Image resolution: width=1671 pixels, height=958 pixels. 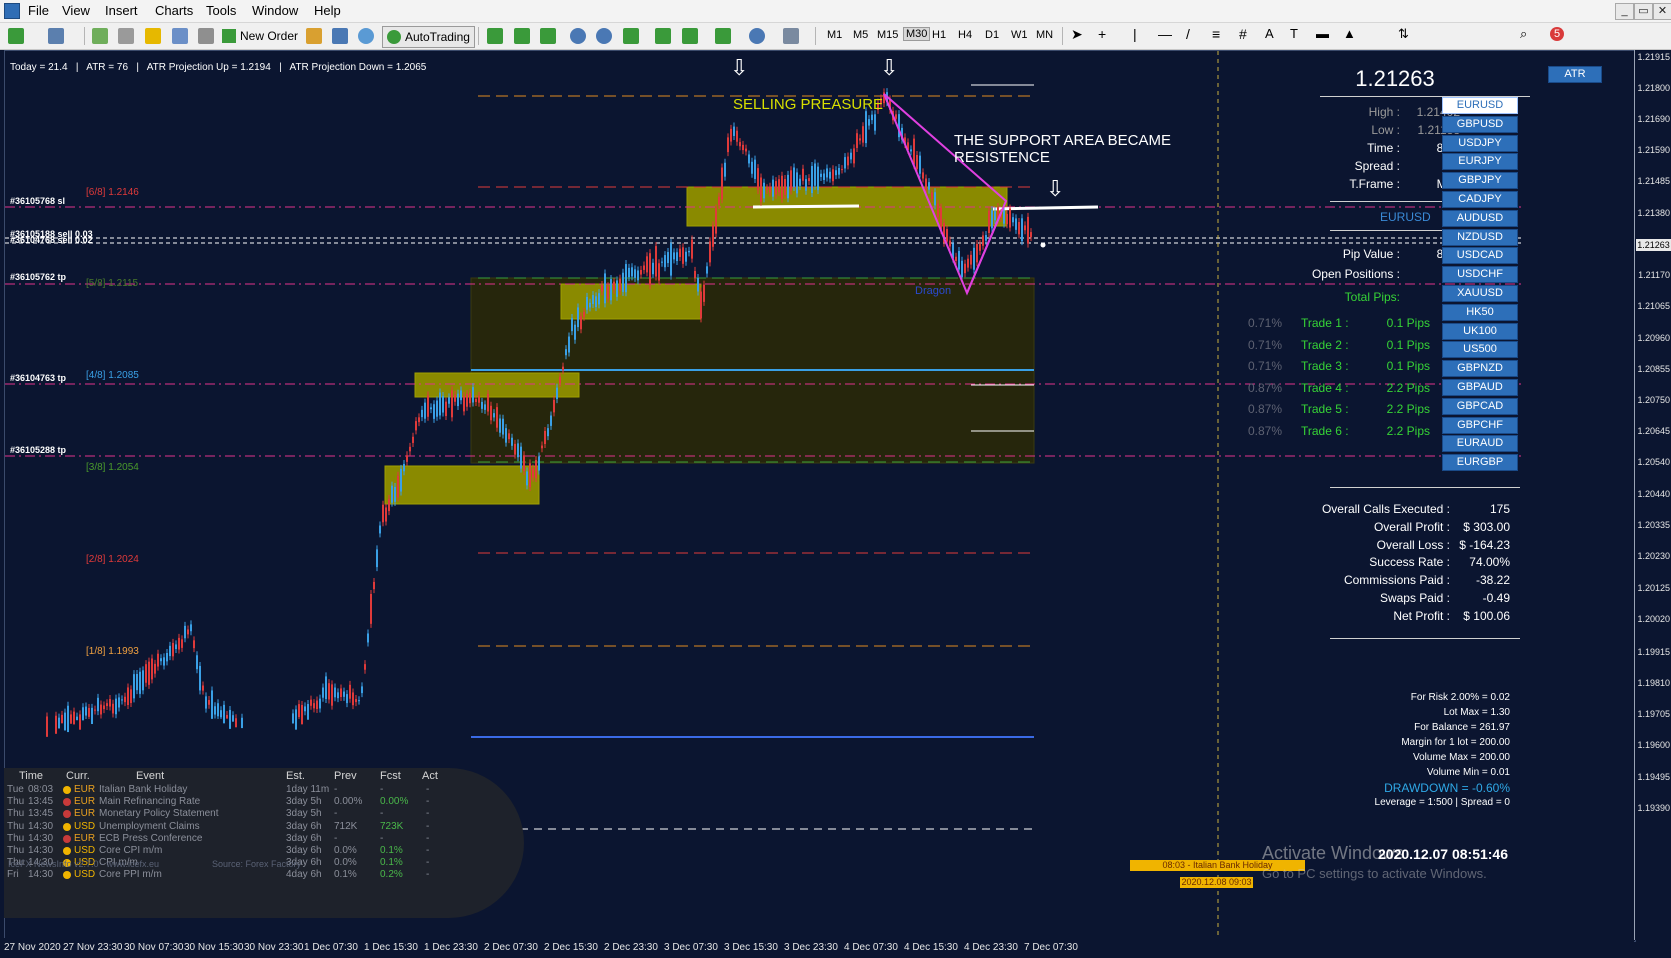 I want to click on templates-icon, so click(x=791, y=36).